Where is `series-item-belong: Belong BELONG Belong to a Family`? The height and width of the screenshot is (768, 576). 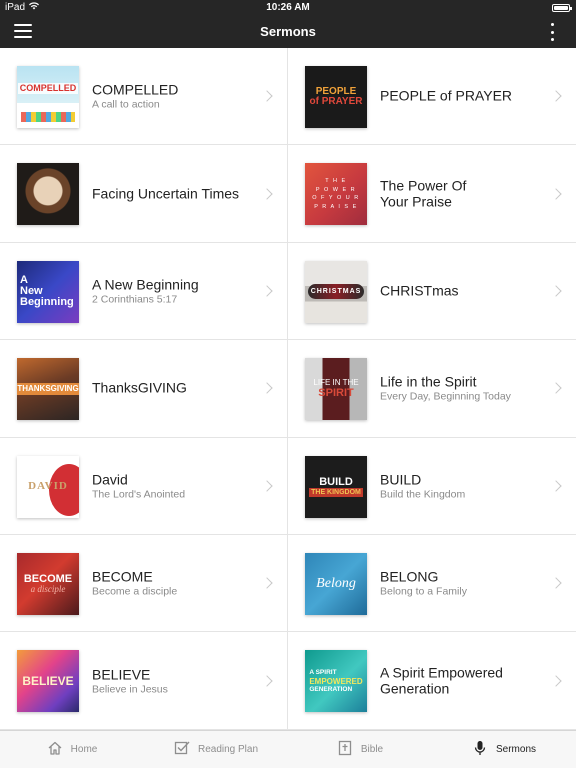
series-item-belong: Belong BELONG Belong to a Family is located at coordinates (432, 583).